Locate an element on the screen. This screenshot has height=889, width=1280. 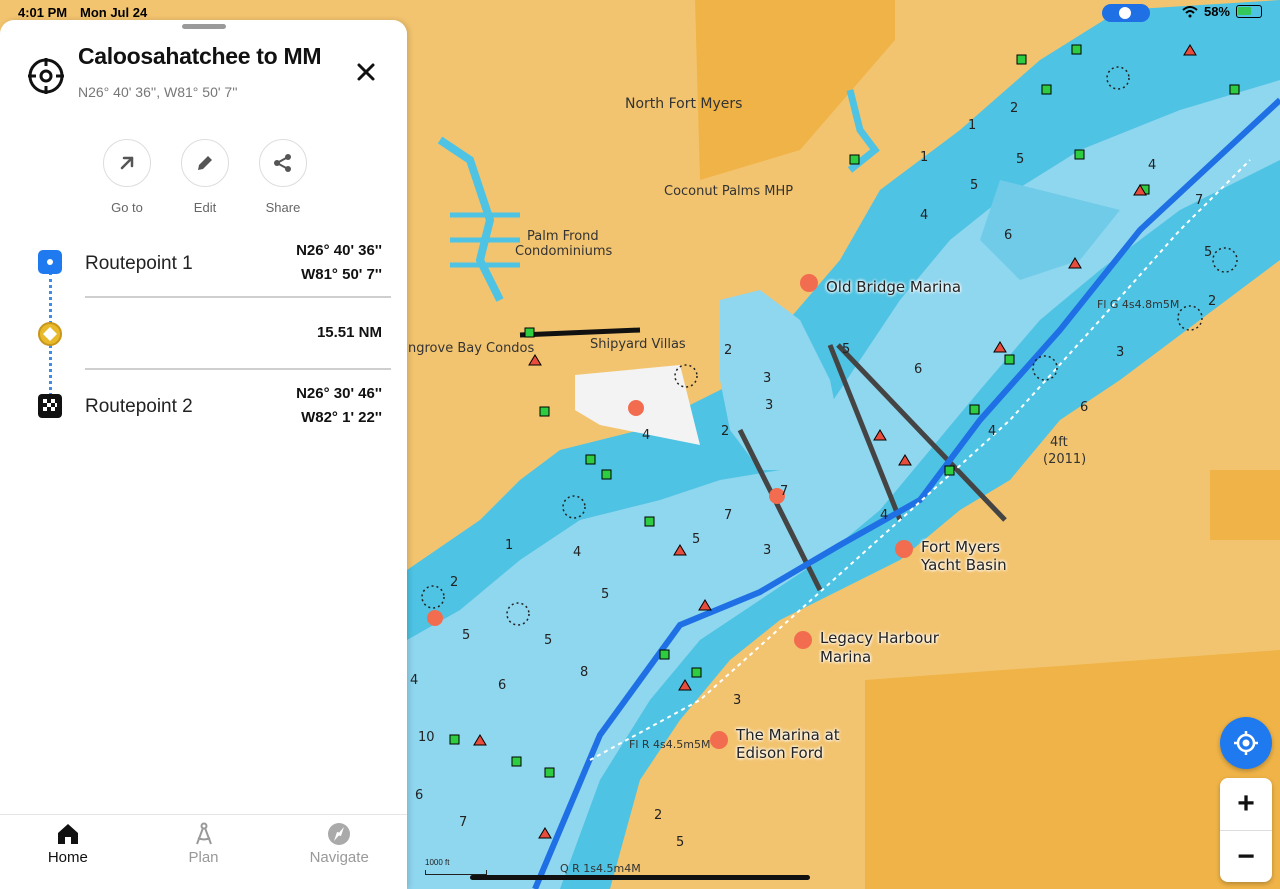
depth-sounding: 8 is located at coordinates (584, 672).